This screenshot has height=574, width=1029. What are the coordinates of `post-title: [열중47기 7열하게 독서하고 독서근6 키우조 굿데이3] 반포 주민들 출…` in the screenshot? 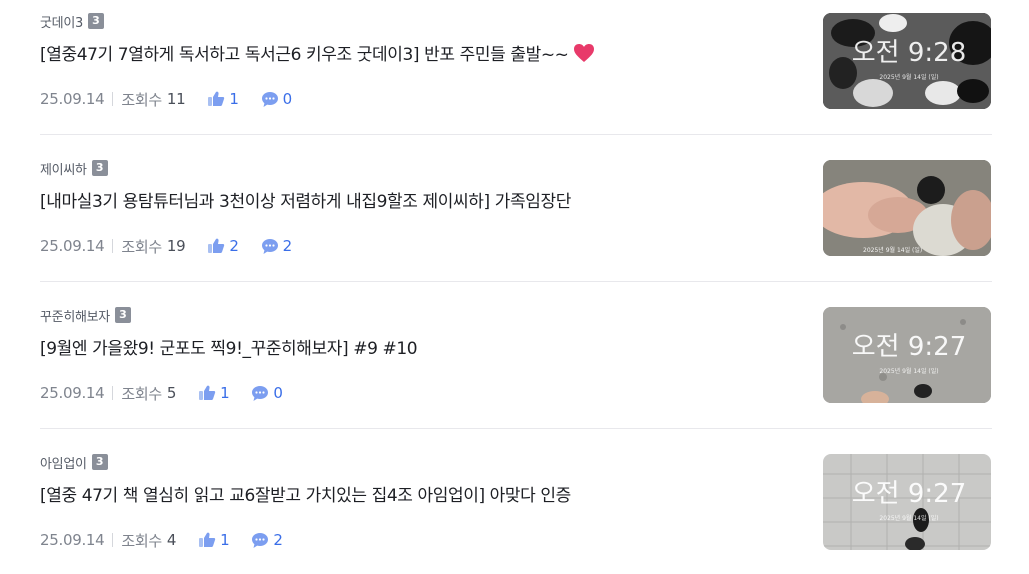 It's located at (420, 52).